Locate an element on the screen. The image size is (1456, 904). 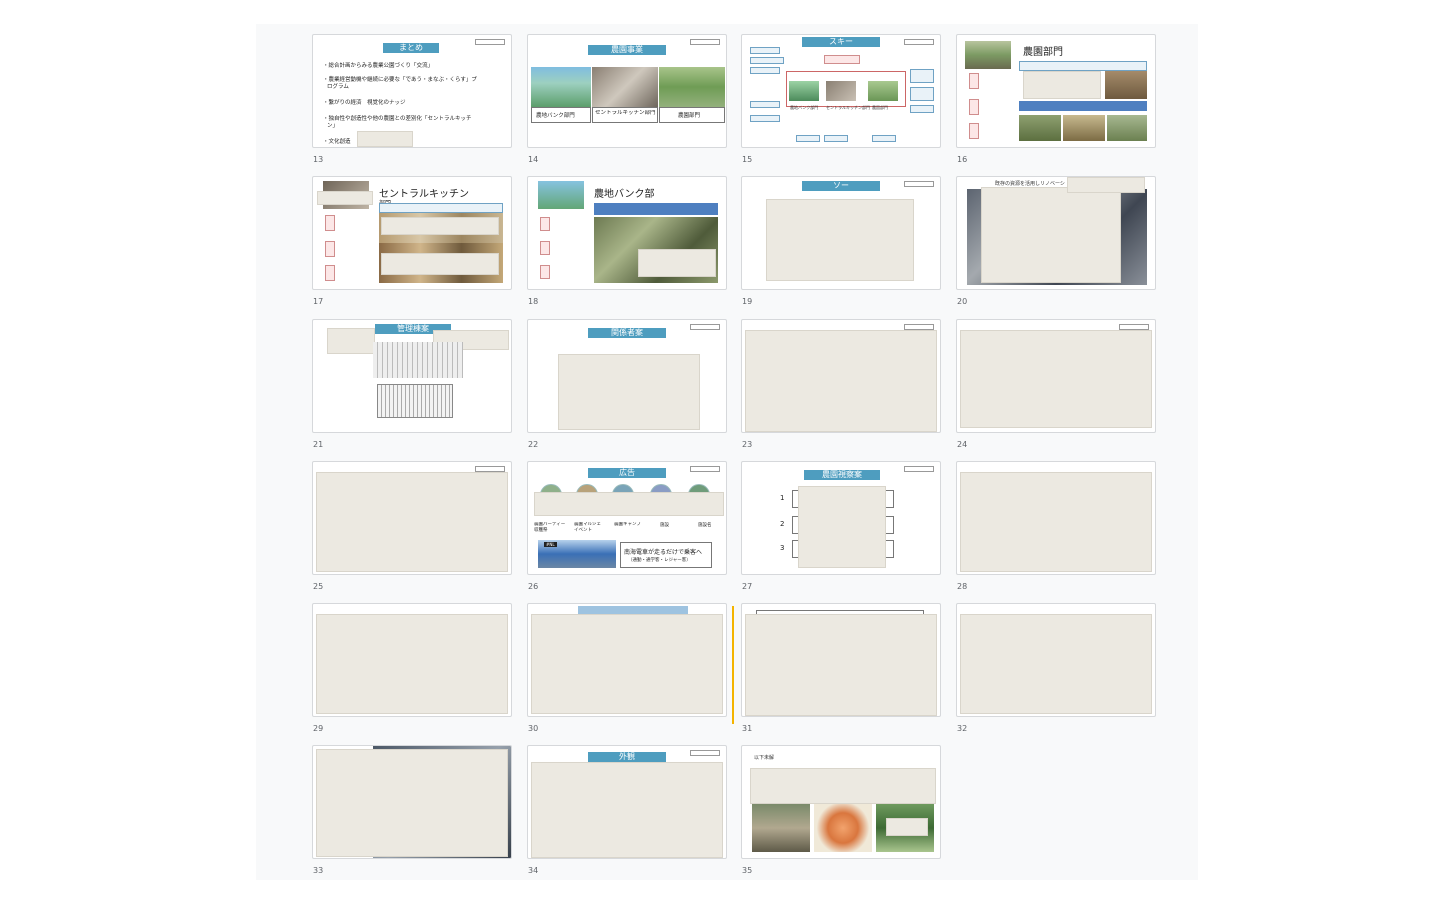
slide-15-thumbnail: スキー セントラルキッチン部門 農地バンク部門 農園部門 is located at coordinates (841, 91).